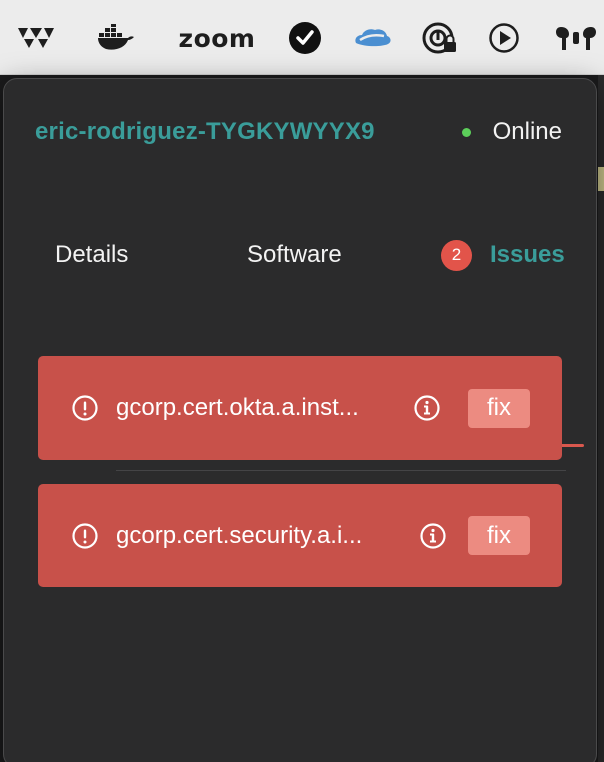 This screenshot has width=604, height=762. I want to click on tab-issues: 2 Issues, so click(503, 255).